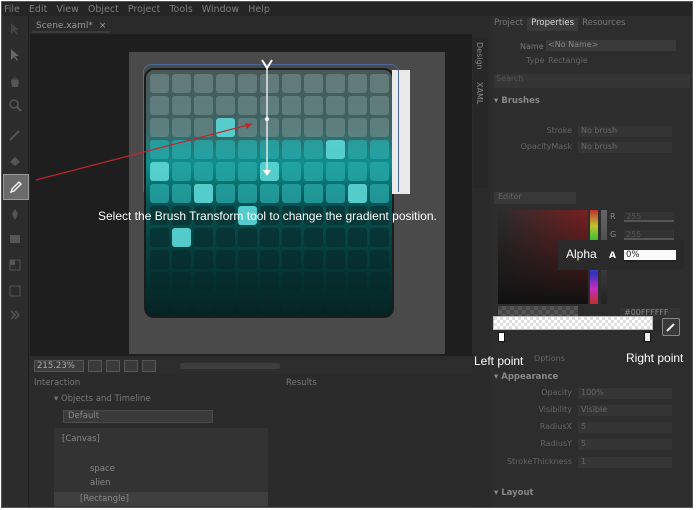  I want to click on channel-key: G, so click(613, 234).